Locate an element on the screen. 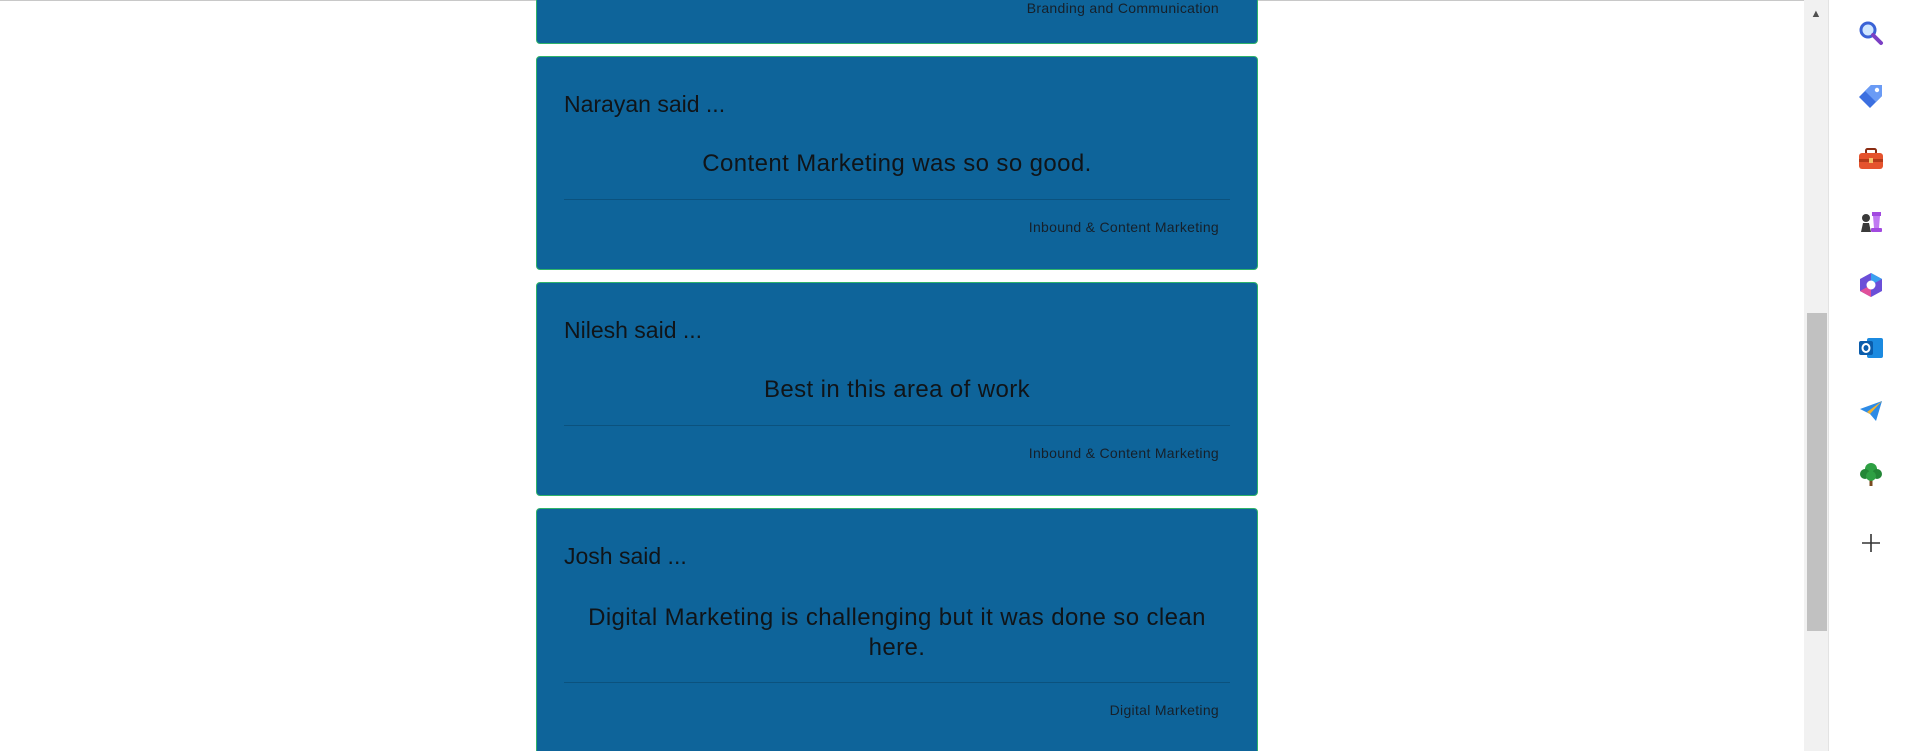  testimonial-card: Branding and Communication is located at coordinates (897, 22).